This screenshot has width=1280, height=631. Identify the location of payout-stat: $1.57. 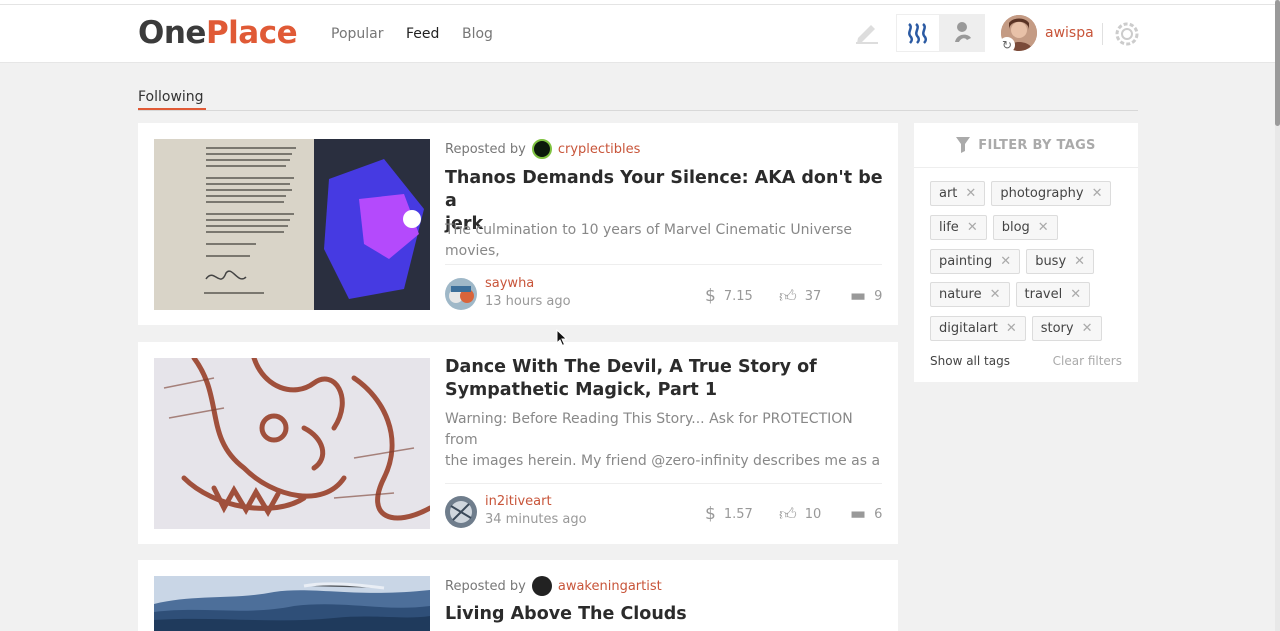
(729, 514).